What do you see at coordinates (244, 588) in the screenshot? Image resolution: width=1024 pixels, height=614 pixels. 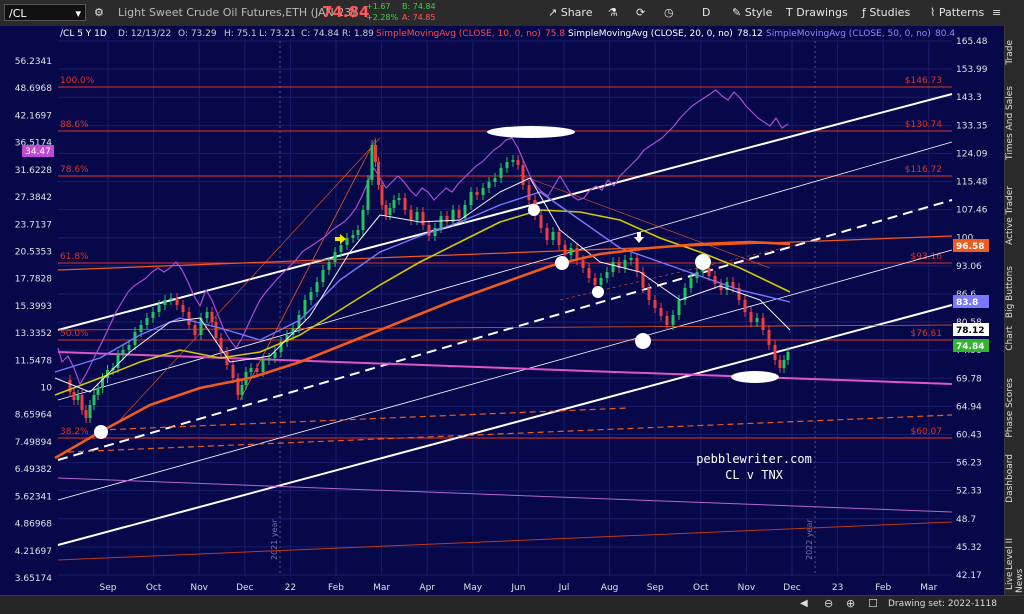 I see `x-axis-tick: Dec` at bounding box center [244, 588].